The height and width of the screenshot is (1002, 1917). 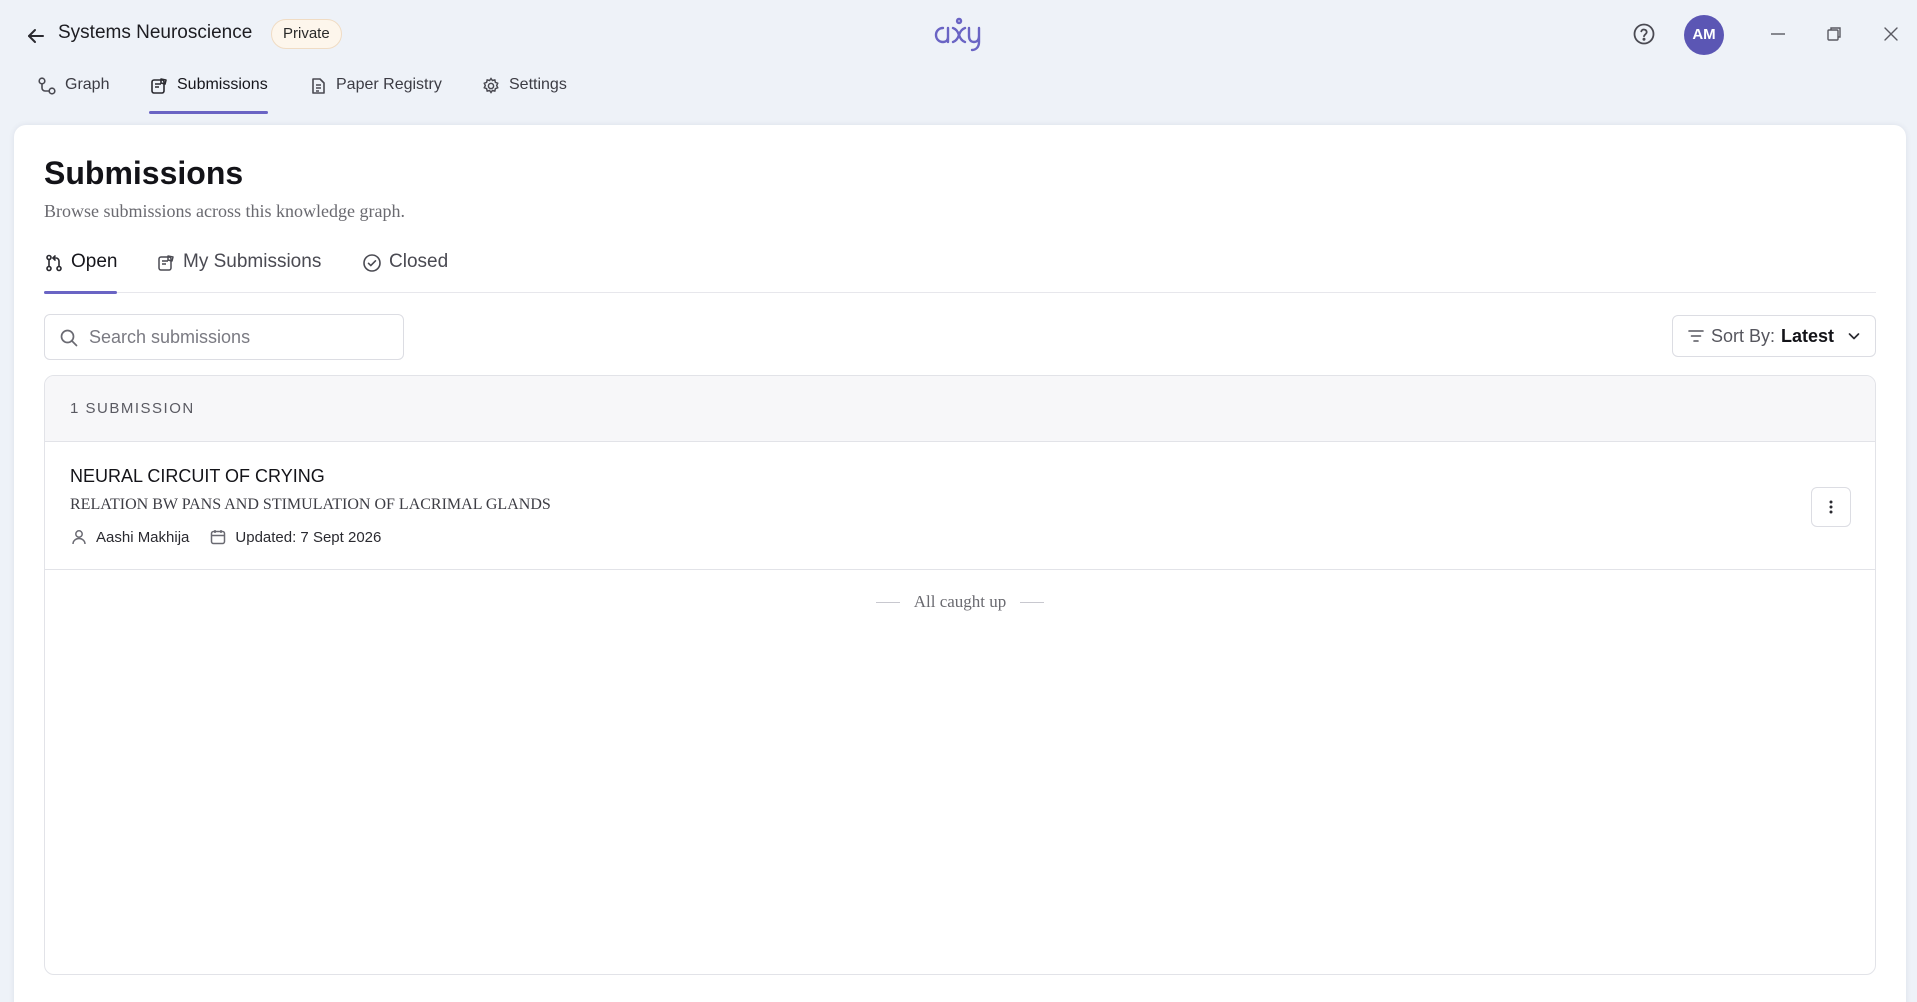 What do you see at coordinates (54, 263) in the screenshot?
I see `pull-request-icon` at bounding box center [54, 263].